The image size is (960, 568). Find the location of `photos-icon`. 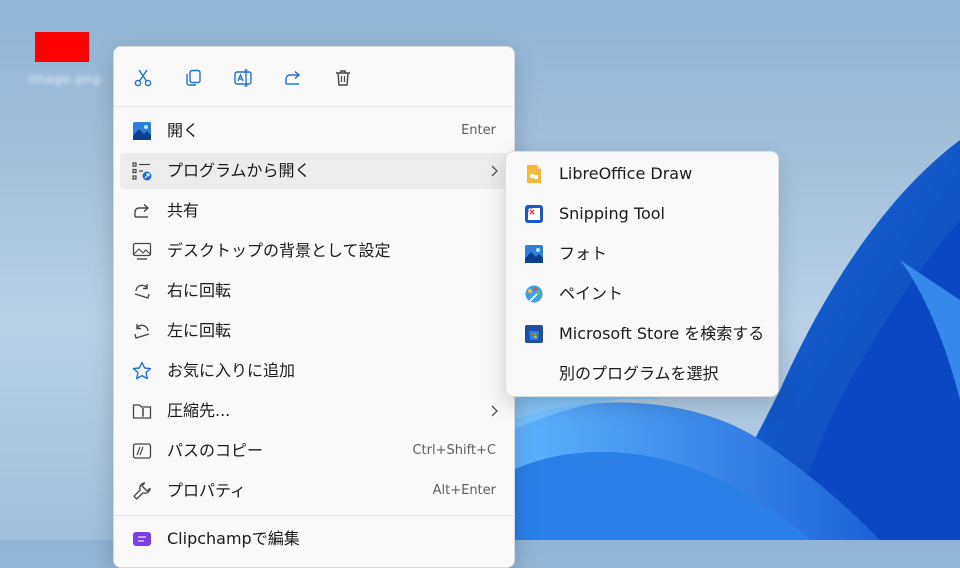

photos-icon is located at coordinates (534, 254).